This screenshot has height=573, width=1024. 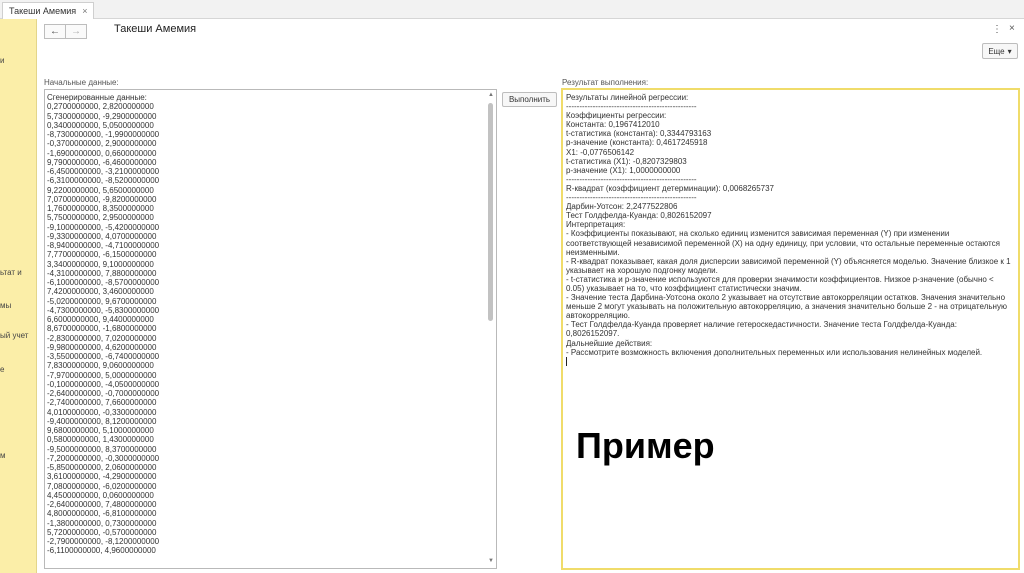 What do you see at coordinates (43, 11) in the screenshot?
I see `tab-title: Такеши Амемия` at bounding box center [43, 11].